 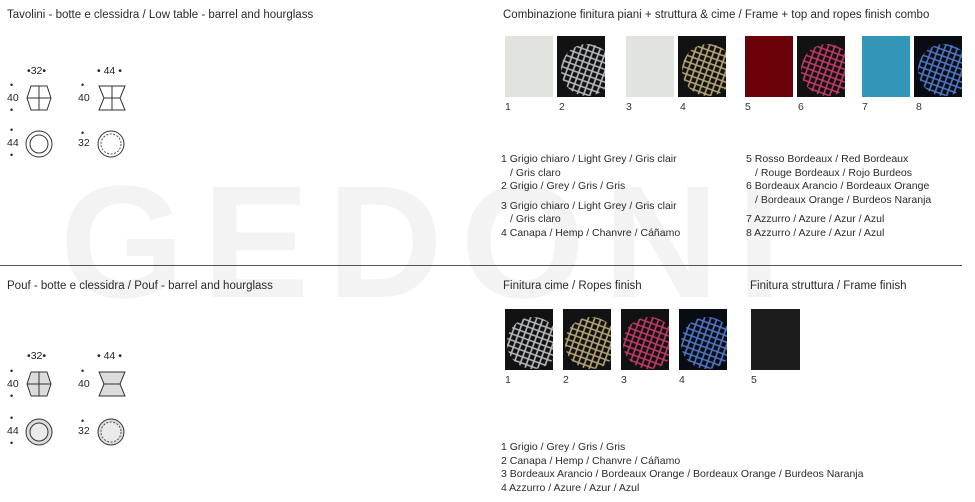 I want to click on legend-line: 6 Bordeaux Arancio / Bordeaux Orange, so click(x=838, y=186).